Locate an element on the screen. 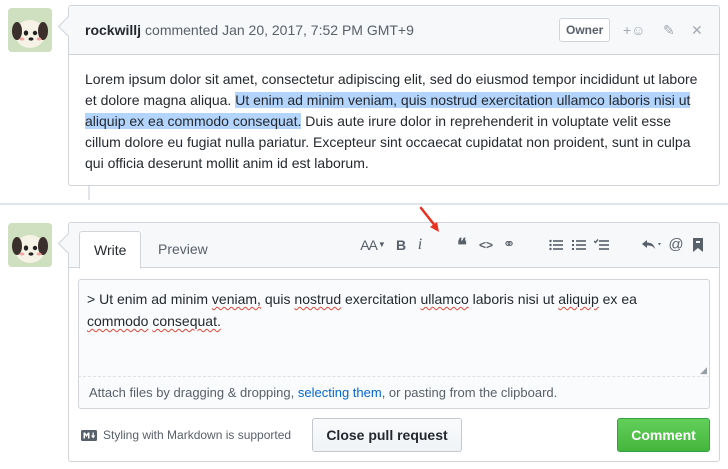  quote-icon: ❝ is located at coordinates (462, 245).